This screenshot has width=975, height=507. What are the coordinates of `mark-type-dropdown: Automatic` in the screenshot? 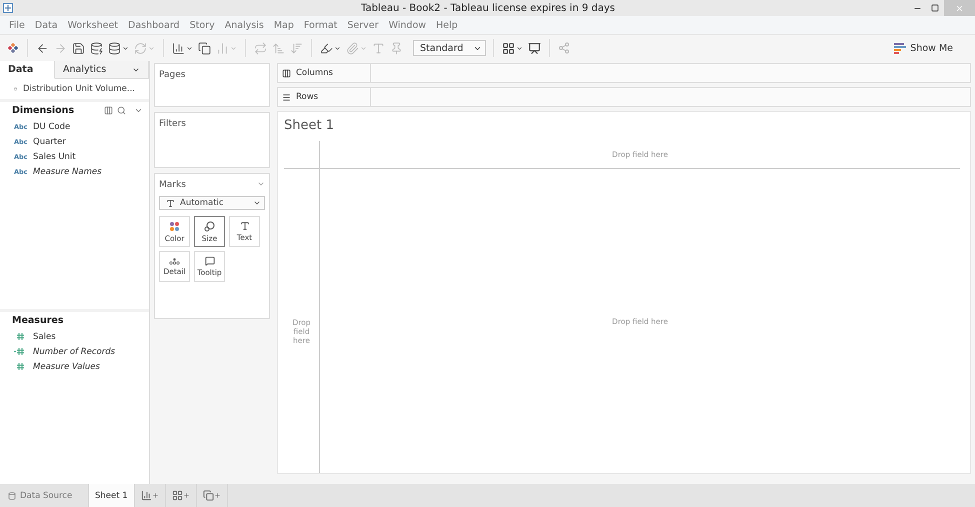 It's located at (212, 203).